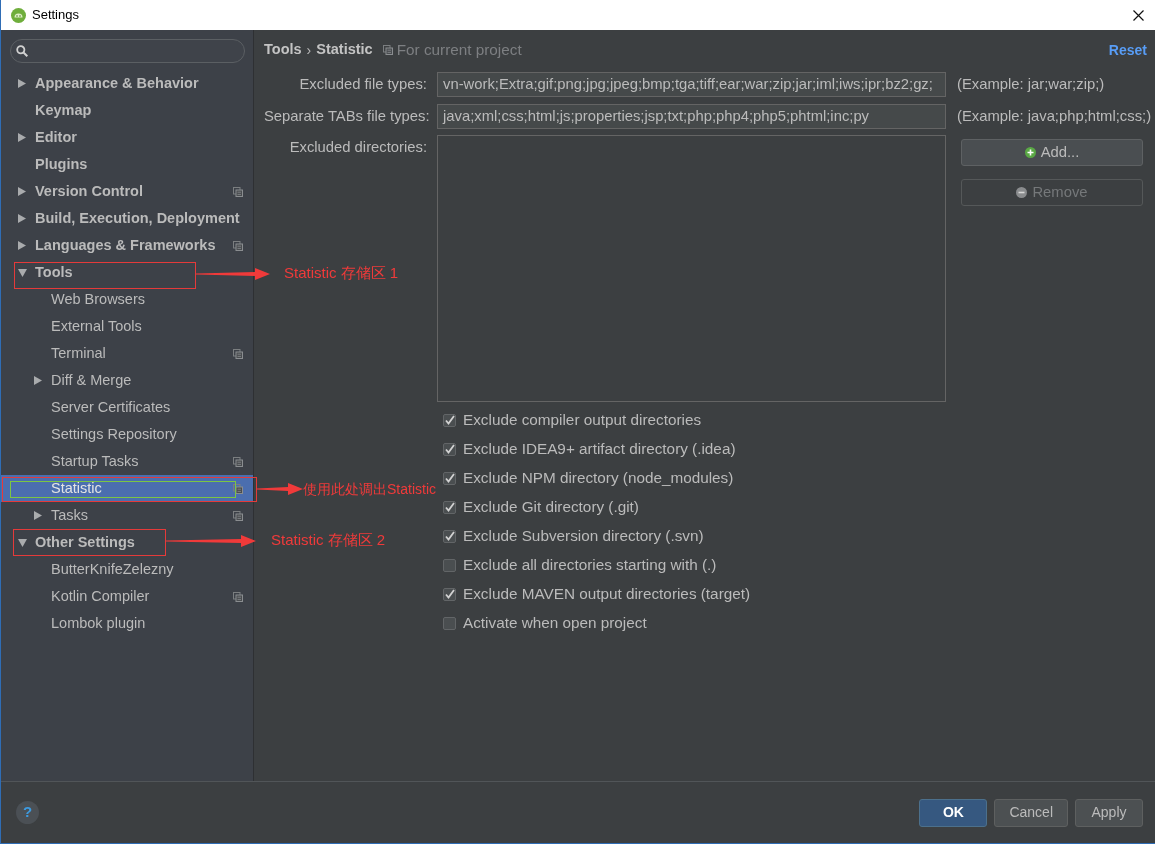 The width and height of the screenshot is (1155, 844). I want to click on tree-item: Settings Repository, so click(105, 434).